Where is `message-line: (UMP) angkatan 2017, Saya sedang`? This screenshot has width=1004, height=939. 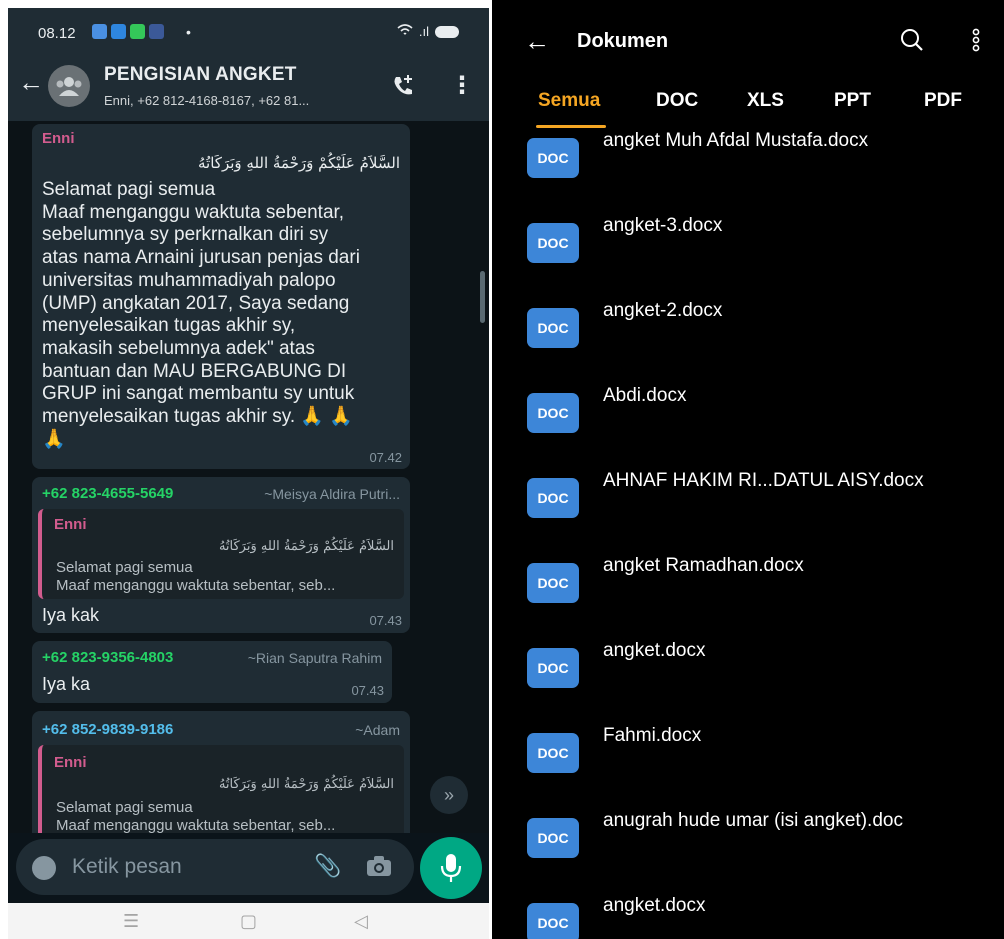 message-line: (UMP) angkatan 2017, Saya sedang is located at coordinates (196, 303).